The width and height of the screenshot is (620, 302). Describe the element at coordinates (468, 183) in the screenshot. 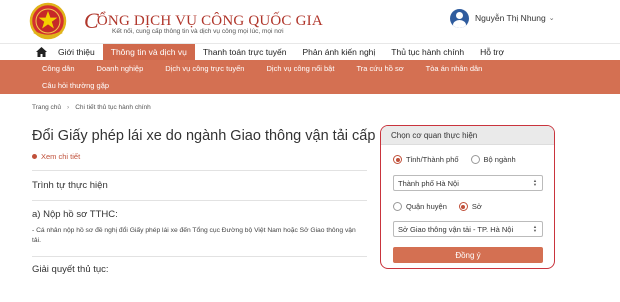

I see `province-select: Thành phố Hà Nội ▲ ▼` at that location.